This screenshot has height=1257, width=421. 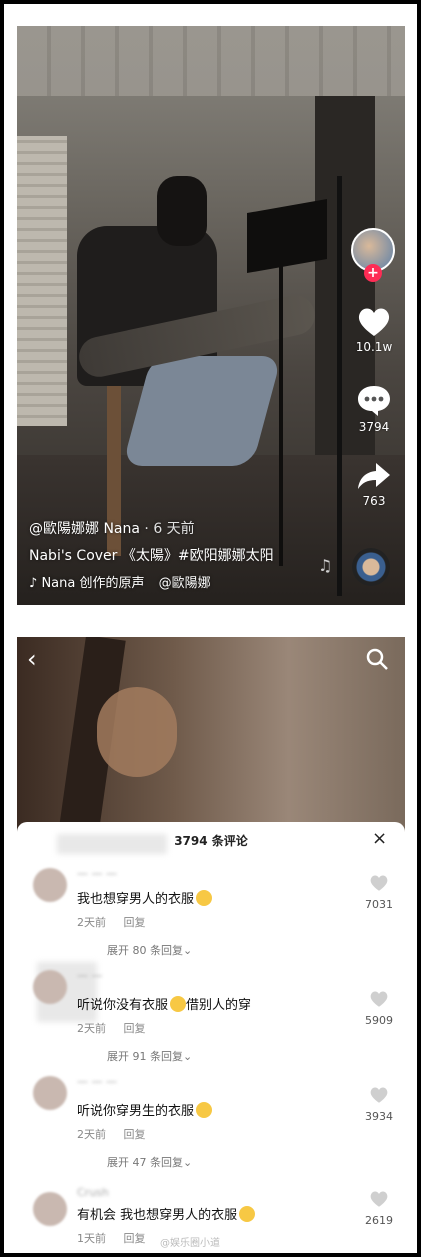 I want to click on comment-like-count: 2619, so click(x=379, y=1220).